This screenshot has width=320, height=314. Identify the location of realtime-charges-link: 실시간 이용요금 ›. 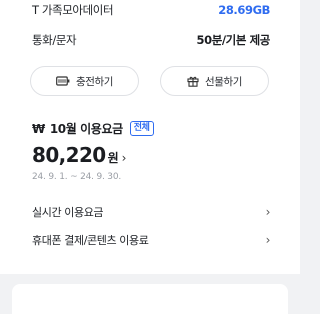
(151, 212).